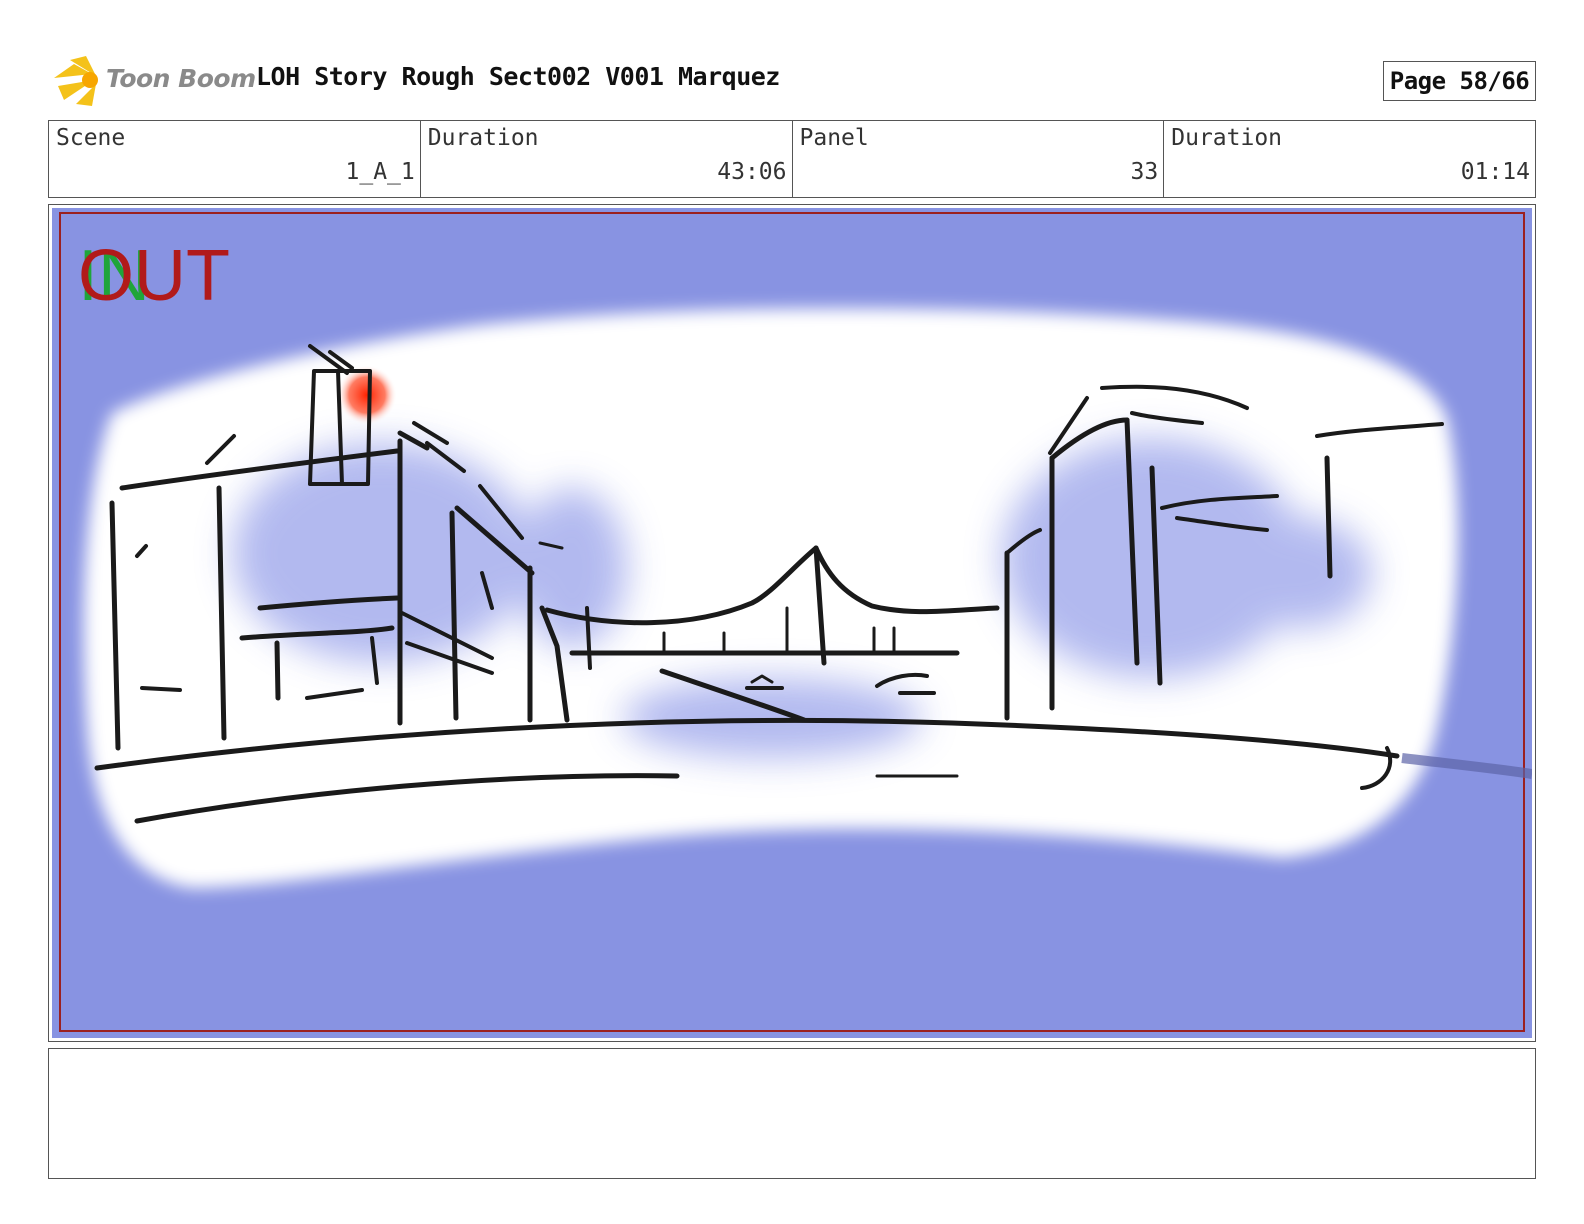  What do you see at coordinates (380, 172) in the screenshot?
I see `scene-value: 1_A_1` at bounding box center [380, 172].